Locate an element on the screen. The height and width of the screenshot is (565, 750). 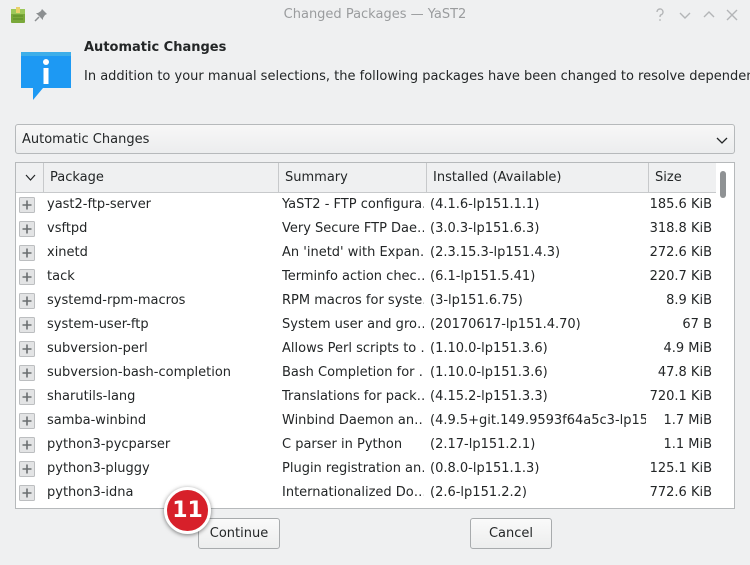
package-version: (4.15.2-lp151.3.3) is located at coordinates (489, 396).